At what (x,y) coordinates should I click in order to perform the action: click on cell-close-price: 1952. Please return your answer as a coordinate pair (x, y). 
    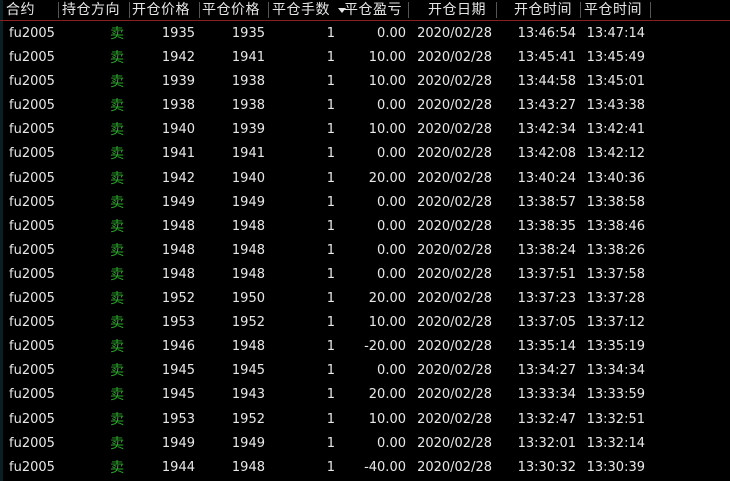
    Looking at the image, I should click on (248, 419).